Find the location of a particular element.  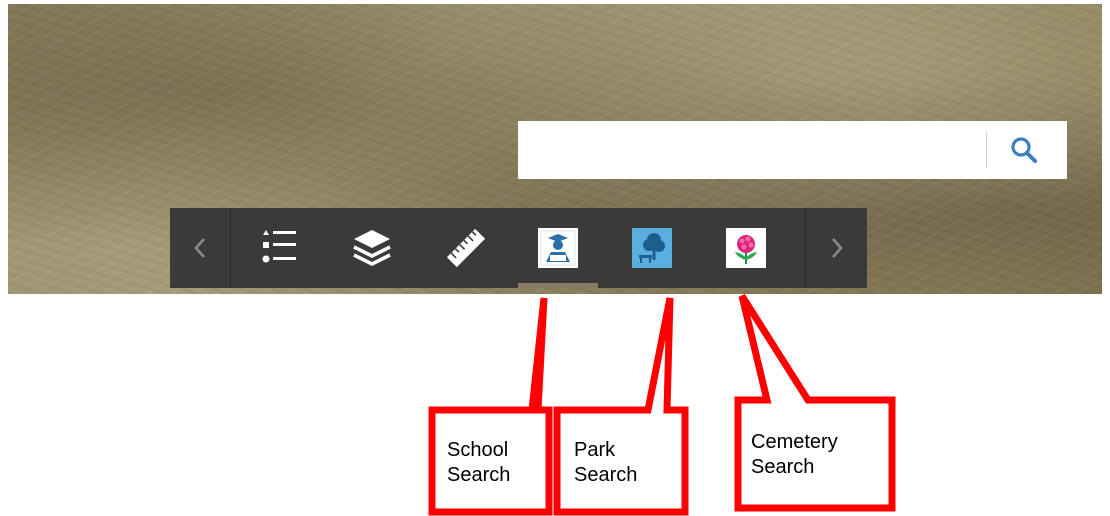

chevron-right-icon is located at coordinates (837, 248).